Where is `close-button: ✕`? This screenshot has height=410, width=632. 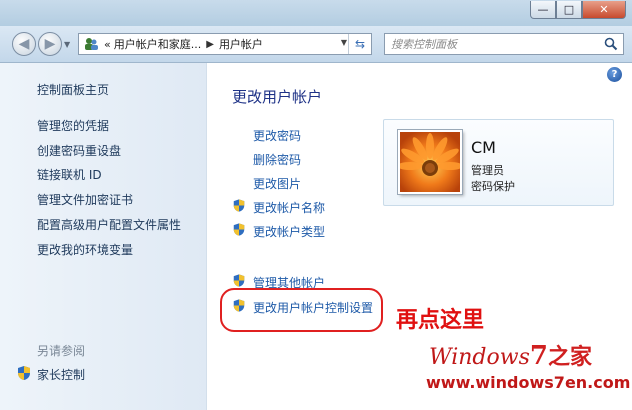
close-button: ✕ is located at coordinates (604, 10).